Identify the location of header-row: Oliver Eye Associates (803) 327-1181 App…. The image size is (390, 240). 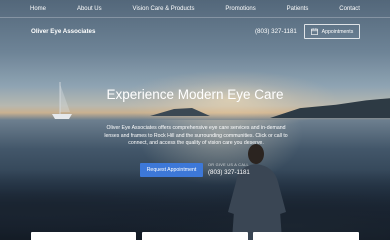
(195, 32).